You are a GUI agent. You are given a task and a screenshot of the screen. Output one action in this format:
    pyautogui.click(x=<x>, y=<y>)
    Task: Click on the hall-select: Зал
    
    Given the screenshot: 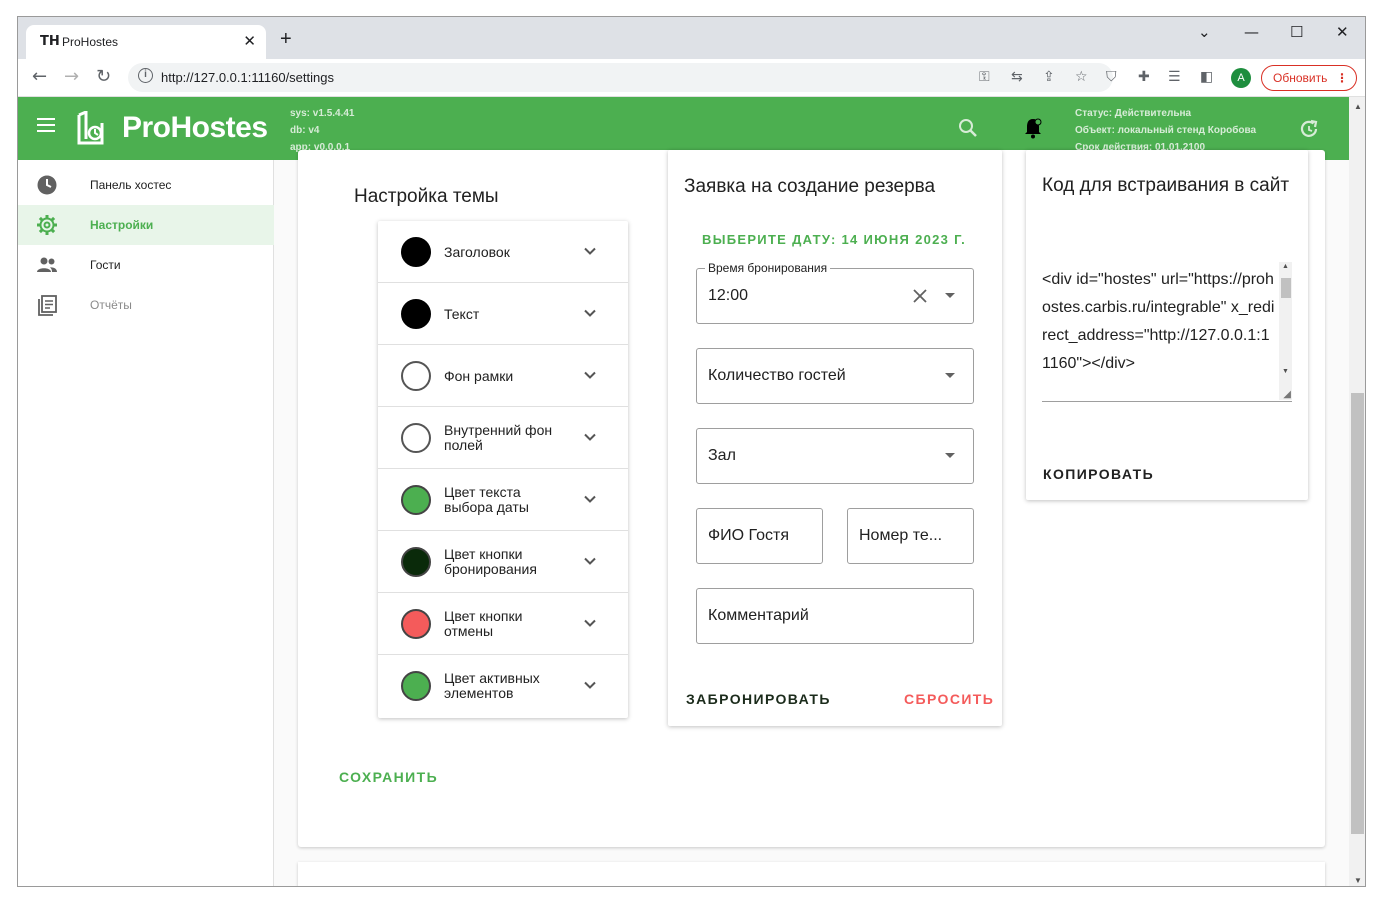 What is the action you would take?
    pyautogui.click(x=835, y=456)
    